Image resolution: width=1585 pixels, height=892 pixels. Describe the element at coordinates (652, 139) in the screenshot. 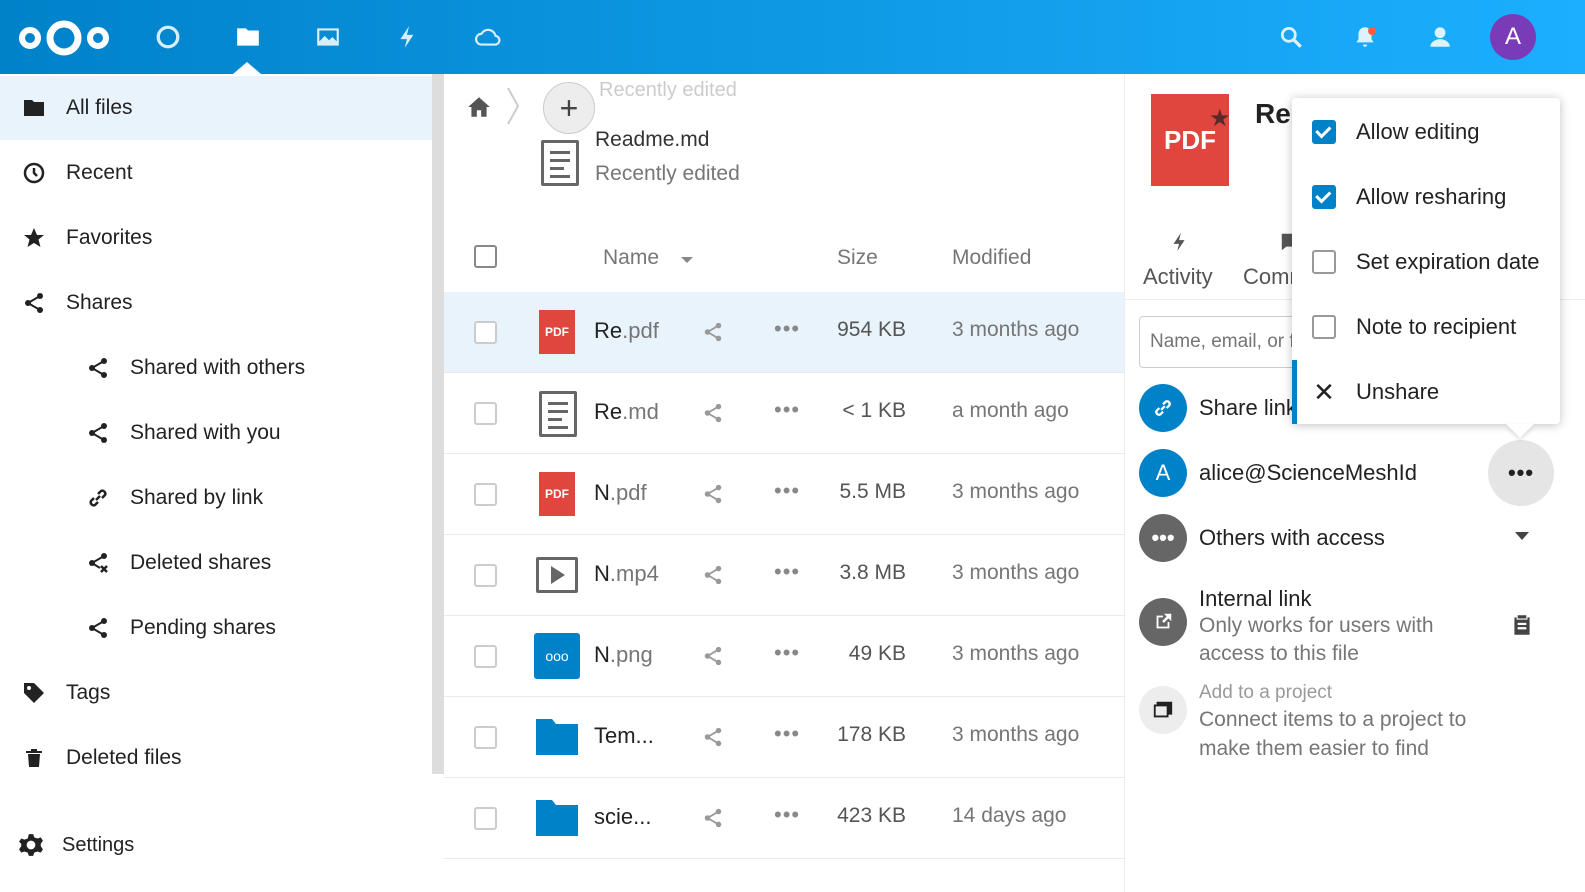

I see `recent-file-name: Readme.md` at that location.